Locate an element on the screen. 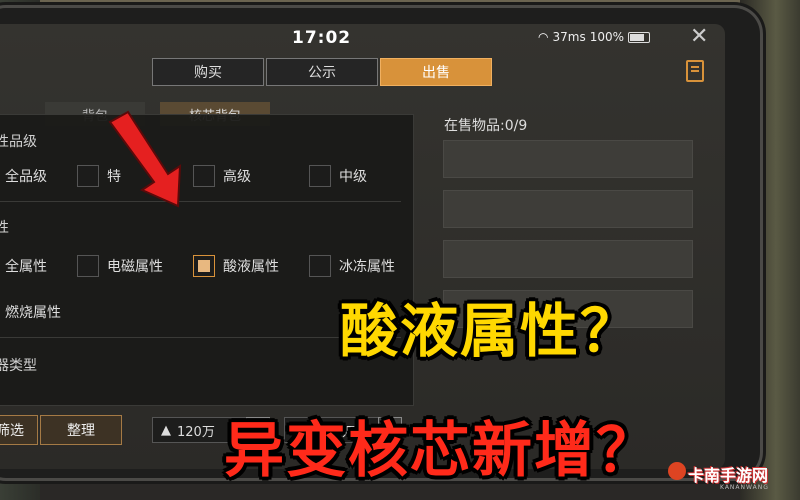 The height and width of the screenshot is (500, 800). option-label: 冰冻属性 is located at coordinates (367, 267).